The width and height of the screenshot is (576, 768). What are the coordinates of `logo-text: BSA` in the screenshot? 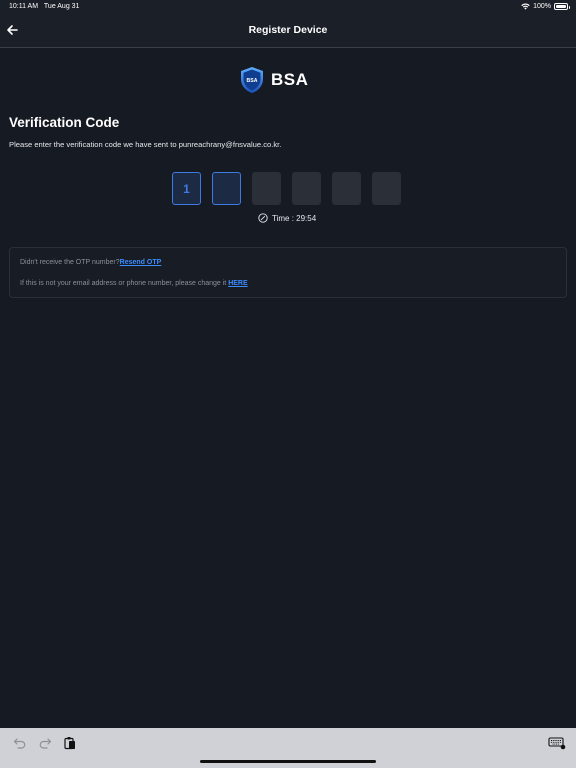 It's located at (290, 79).